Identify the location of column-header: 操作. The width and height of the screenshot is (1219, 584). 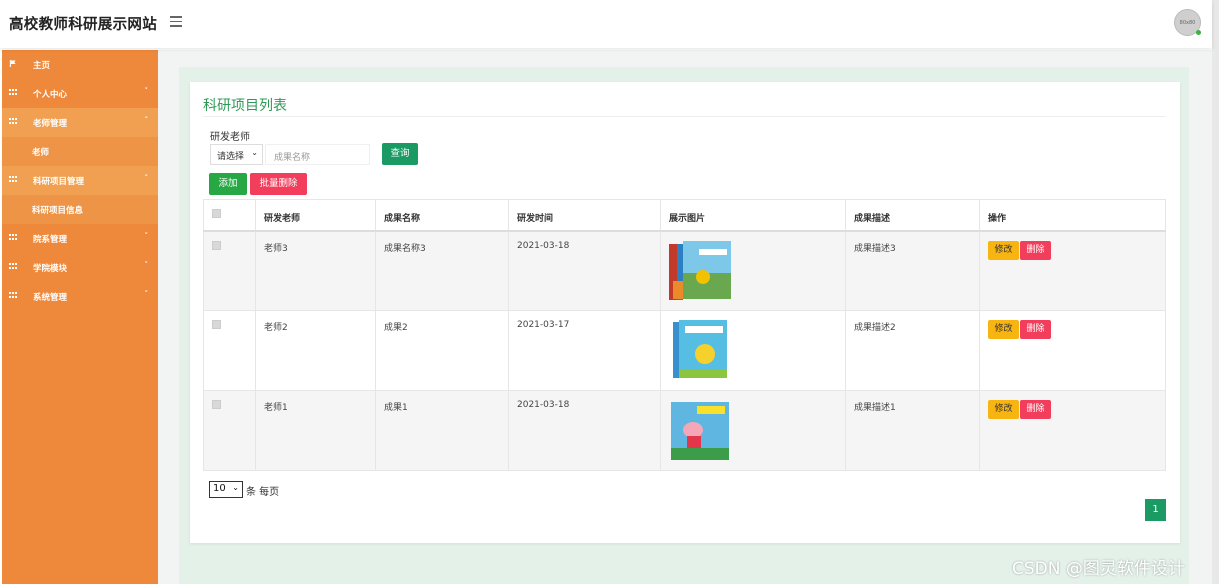
(1072, 215).